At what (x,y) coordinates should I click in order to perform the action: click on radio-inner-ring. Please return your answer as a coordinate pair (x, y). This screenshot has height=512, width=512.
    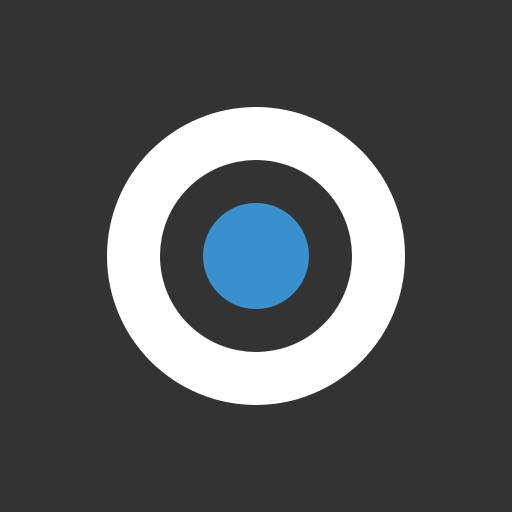
    Looking at the image, I should click on (256, 256).